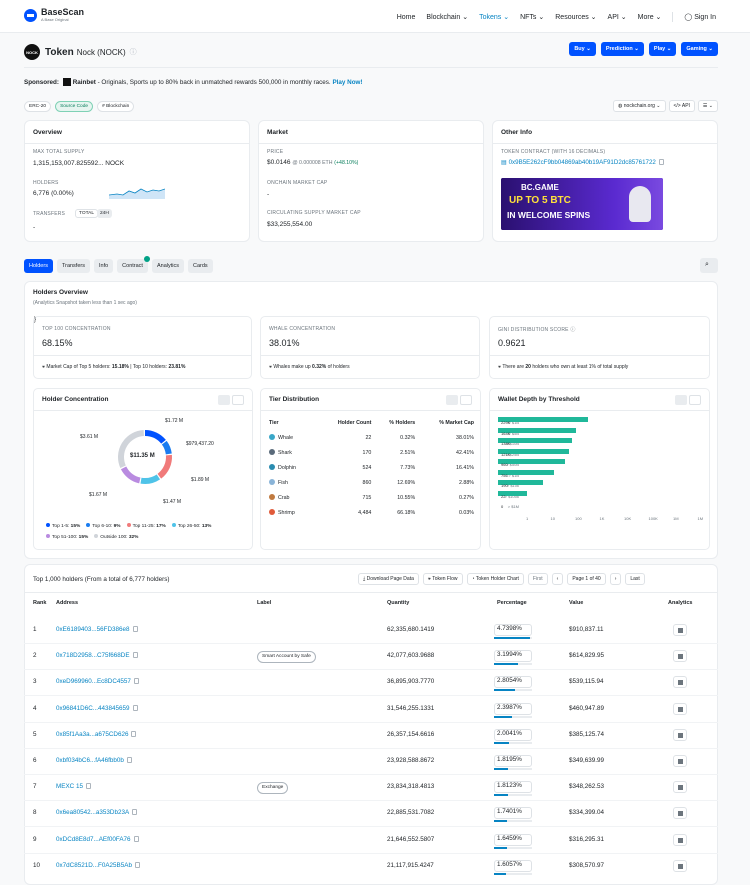  What do you see at coordinates (411, 682) in the screenshot?
I see `holder-quantity: 36,895,903.7770` at bounding box center [411, 682].